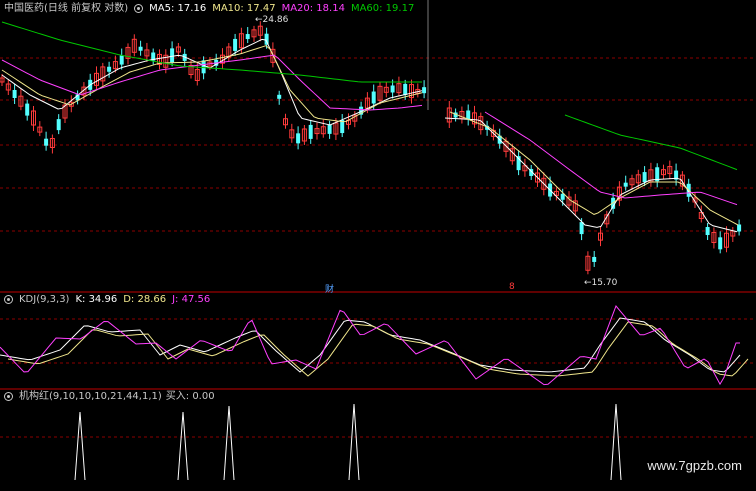 Image resolution: width=756 pixels, height=491 pixels. Describe the element at coordinates (8, 396) in the screenshot. I see `signal-settings-icon` at that location.